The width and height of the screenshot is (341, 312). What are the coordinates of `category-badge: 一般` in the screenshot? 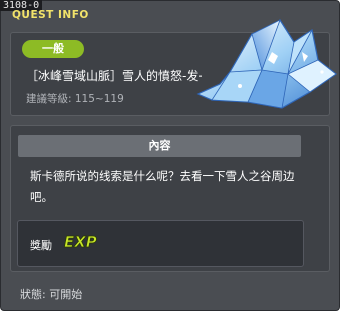 It's located at (53, 49).